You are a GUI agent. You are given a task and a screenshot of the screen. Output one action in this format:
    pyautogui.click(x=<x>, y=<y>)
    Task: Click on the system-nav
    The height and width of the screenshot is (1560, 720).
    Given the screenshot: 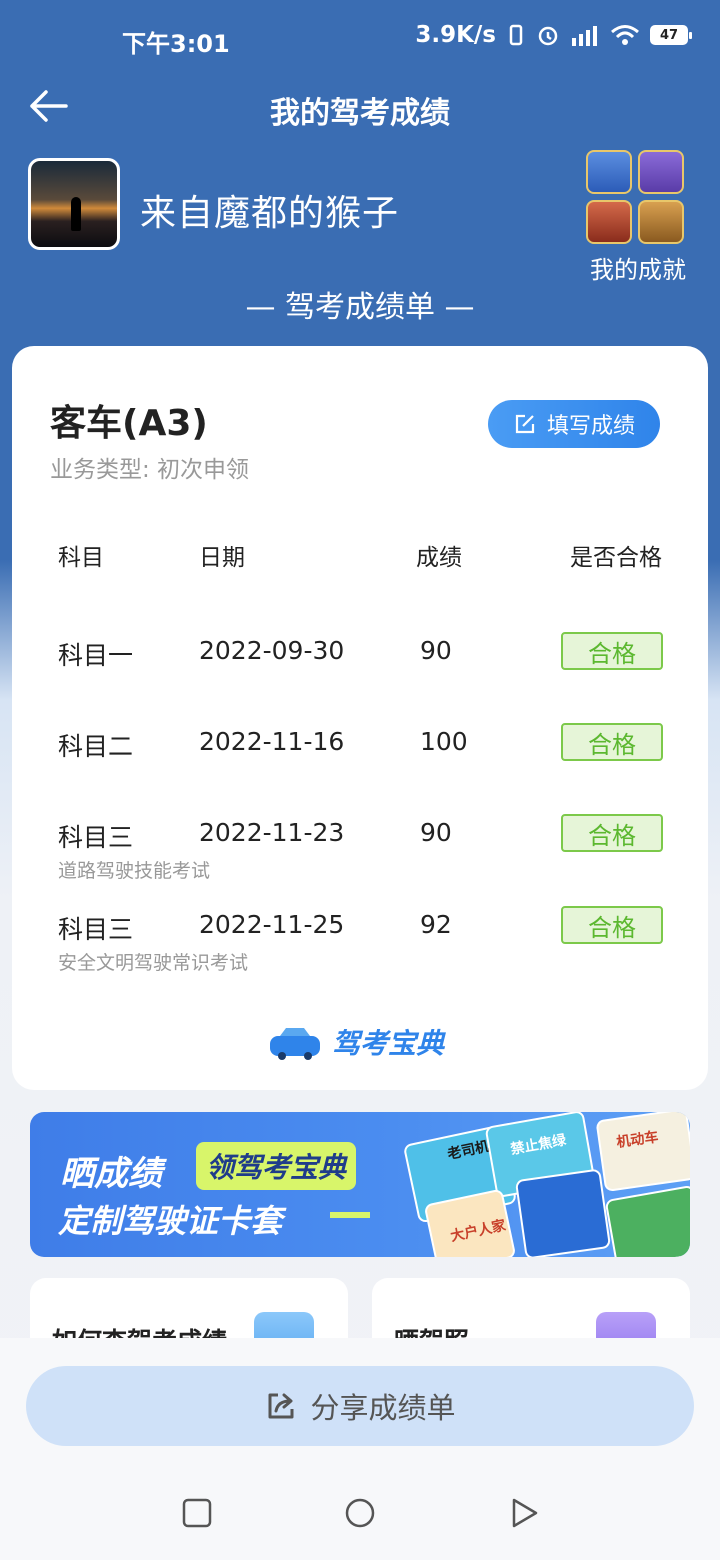 What is the action you would take?
    pyautogui.click(x=360, y=1516)
    